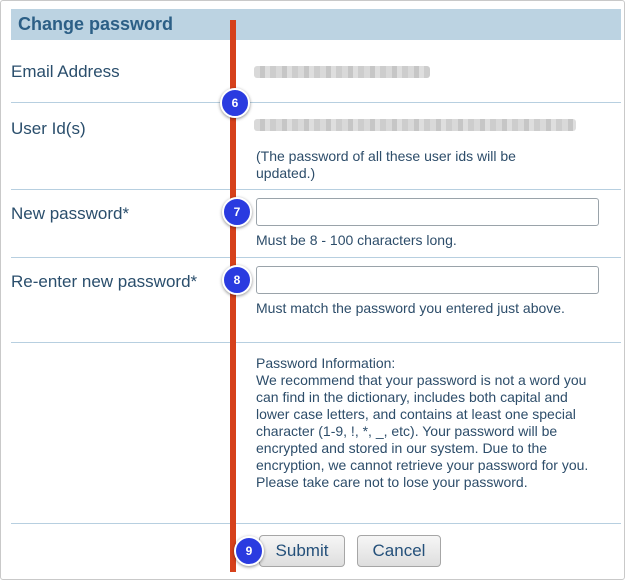 The width and height of the screenshot is (627, 582). What do you see at coordinates (415, 125) in the screenshot?
I see `userid-value-redacted` at bounding box center [415, 125].